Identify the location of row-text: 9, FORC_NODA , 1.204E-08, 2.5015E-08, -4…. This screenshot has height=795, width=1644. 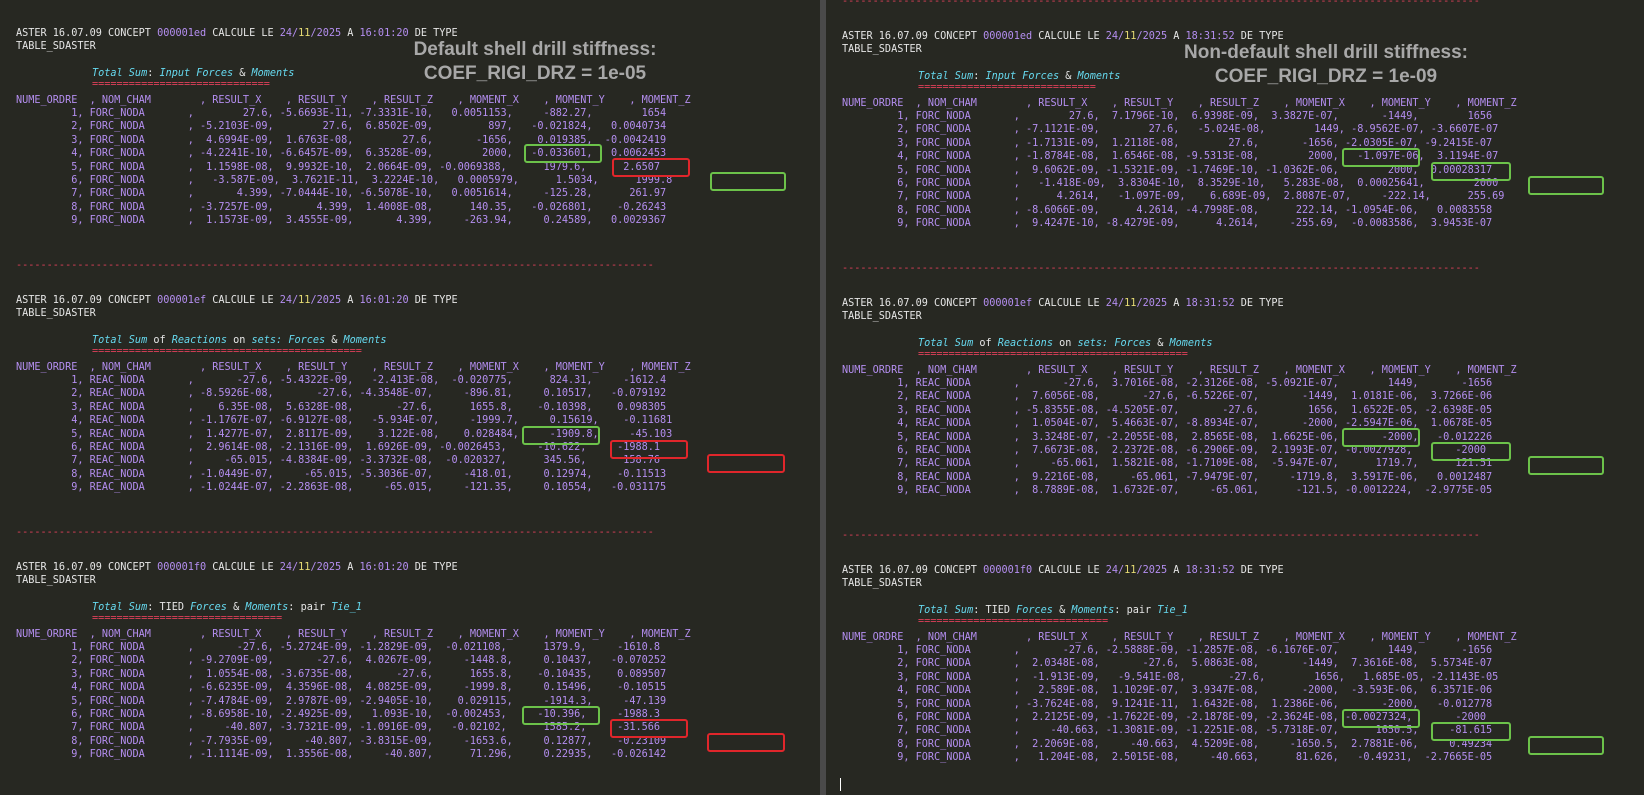
(1167, 757).